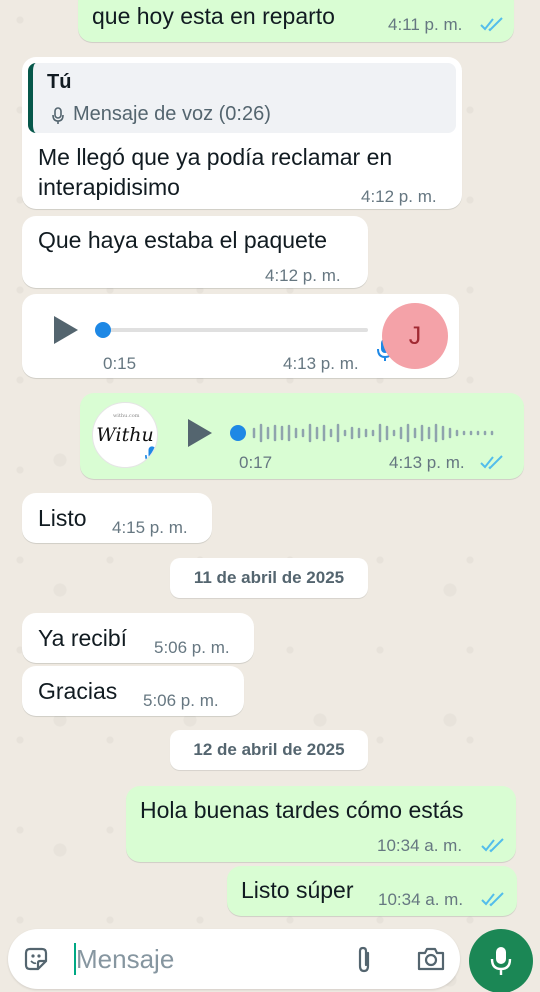  I want to click on avatar: J, so click(415, 336).